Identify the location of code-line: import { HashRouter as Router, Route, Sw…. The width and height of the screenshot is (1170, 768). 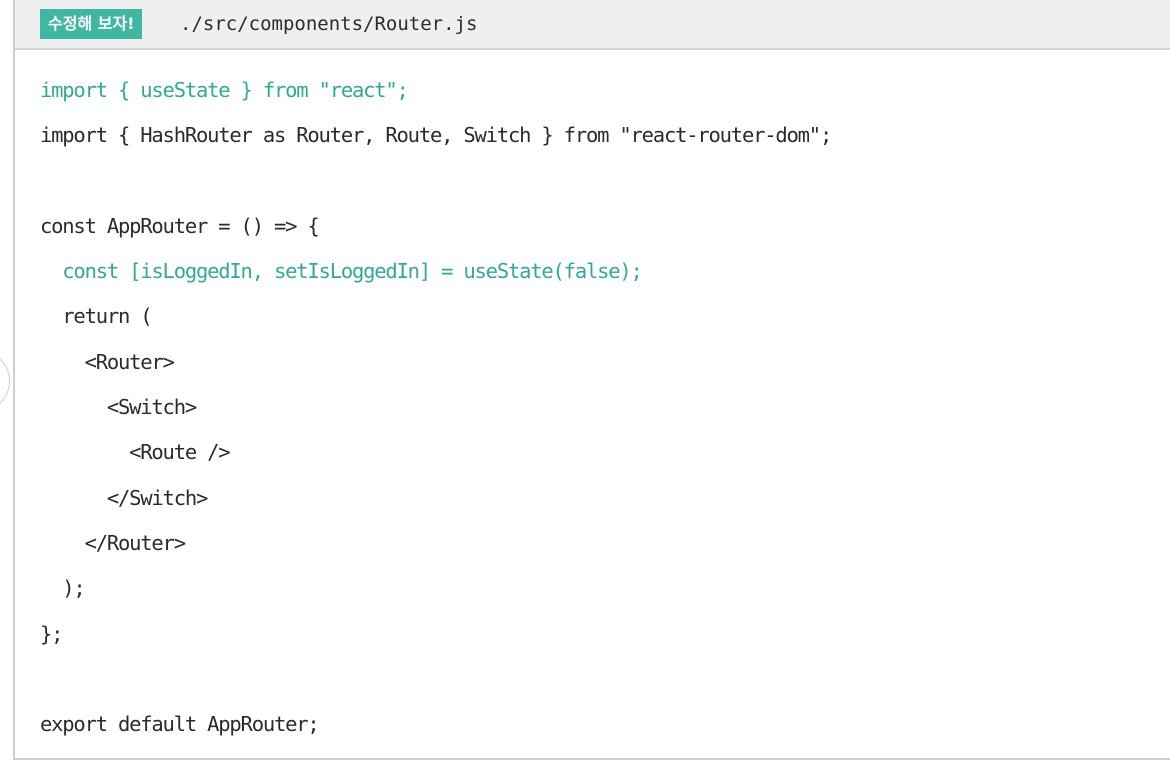
(436, 135).